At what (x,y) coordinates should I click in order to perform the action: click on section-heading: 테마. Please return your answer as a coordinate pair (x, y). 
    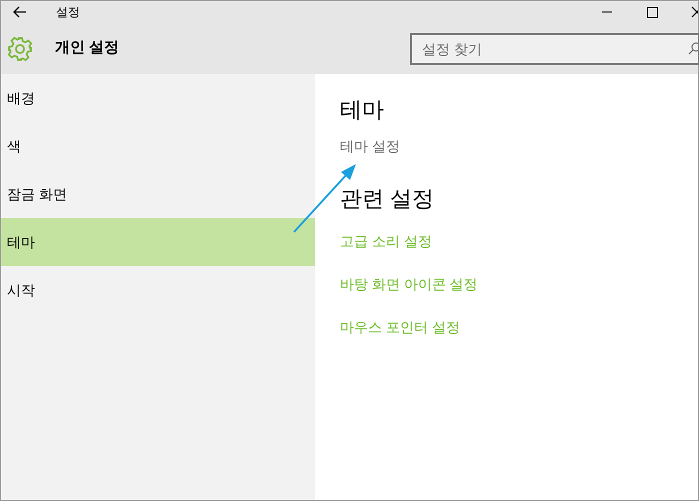
    Looking at the image, I should click on (362, 110).